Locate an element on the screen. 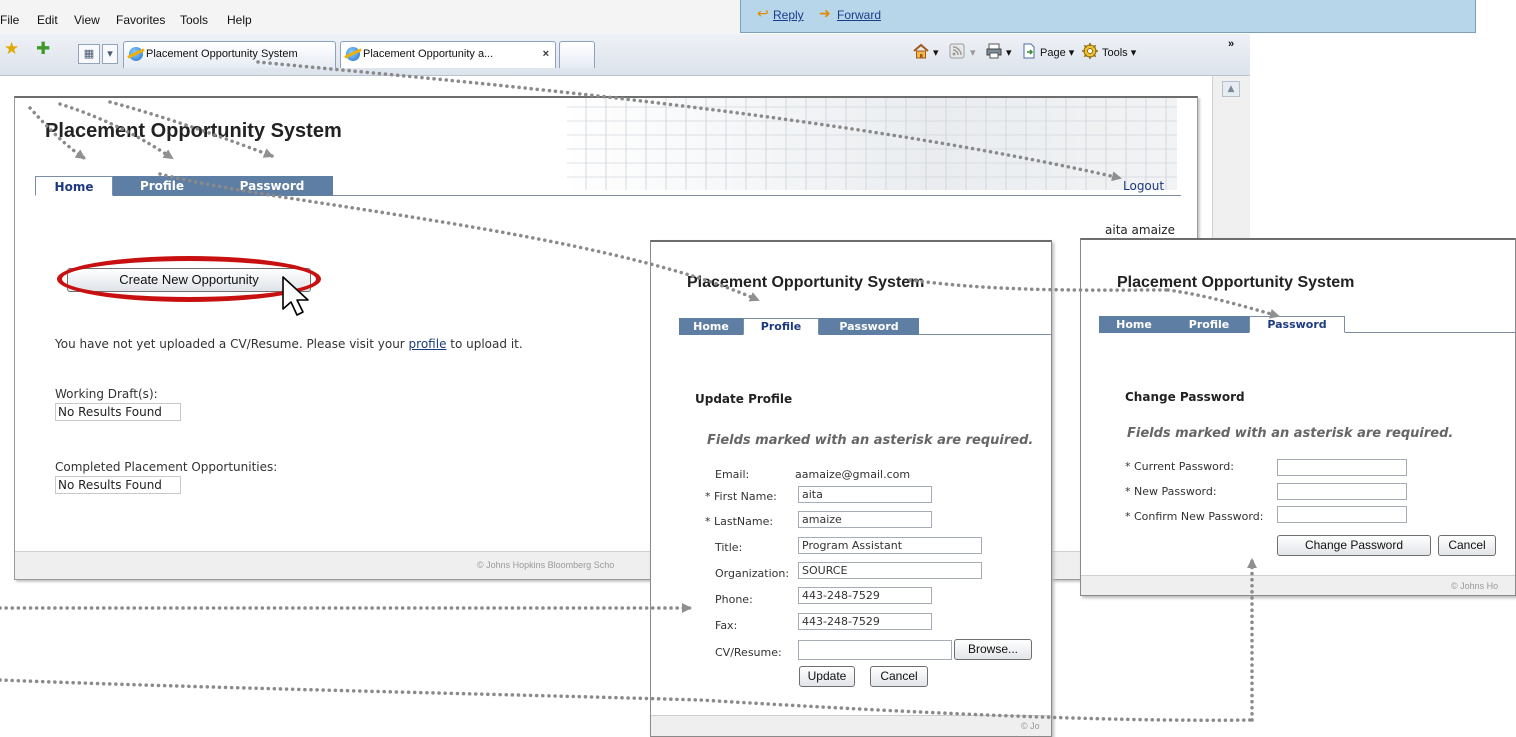 This screenshot has height=737, width=1516. copyright-text: © Jo is located at coordinates (1030, 726).